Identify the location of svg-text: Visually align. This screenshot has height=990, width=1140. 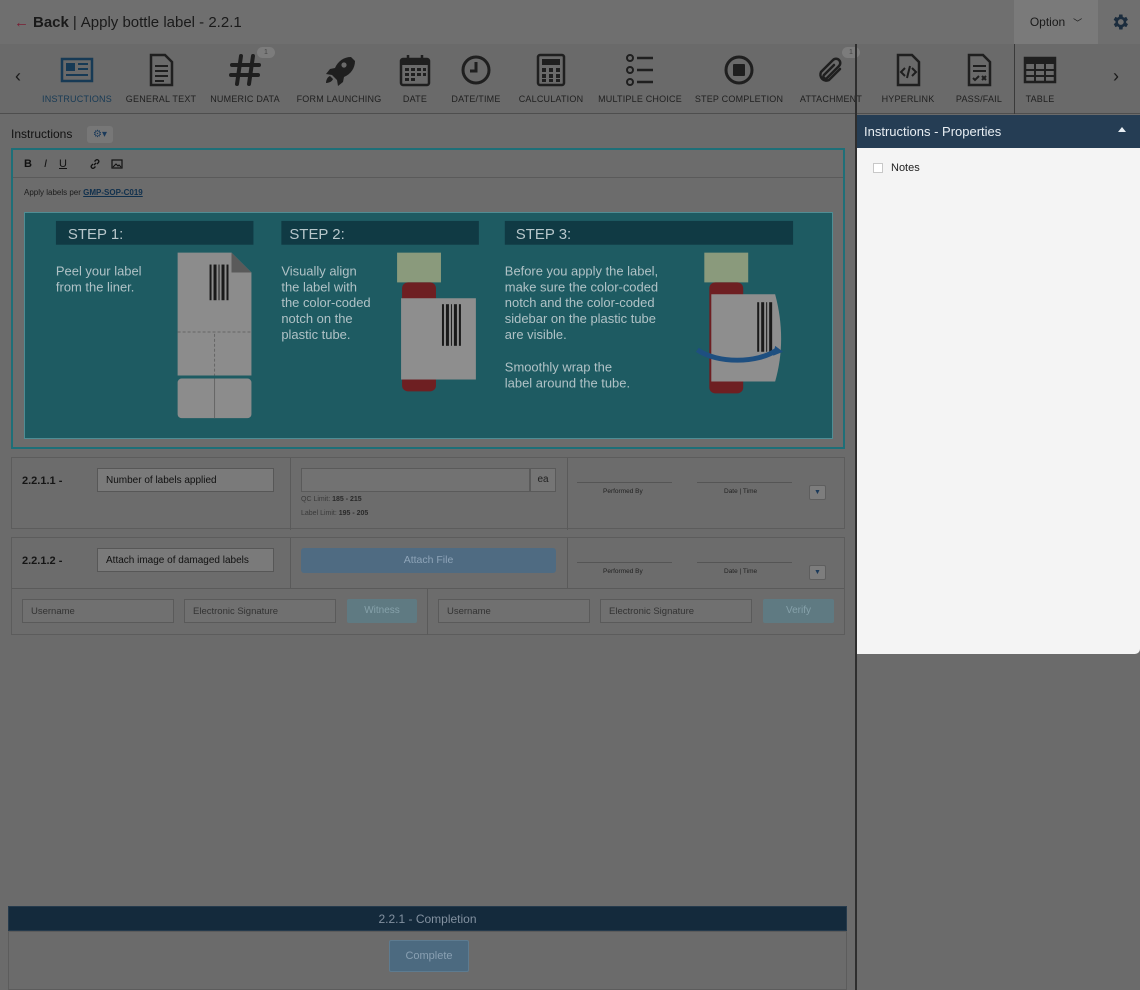
(318, 270).